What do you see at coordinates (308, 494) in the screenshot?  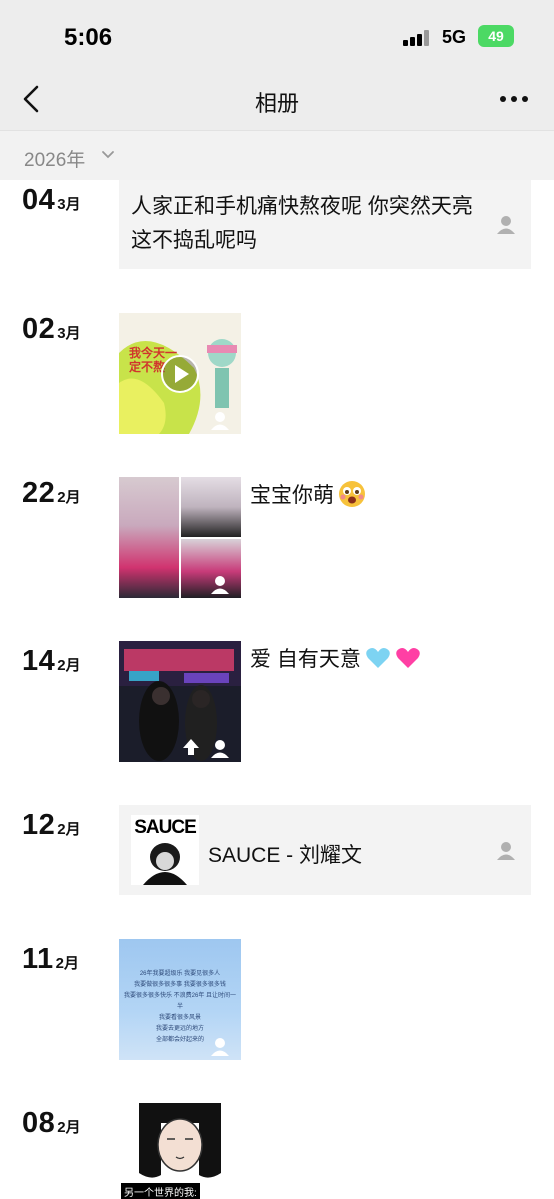 I see `post-caption: 宝宝你萌` at bounding box center [308, 494].